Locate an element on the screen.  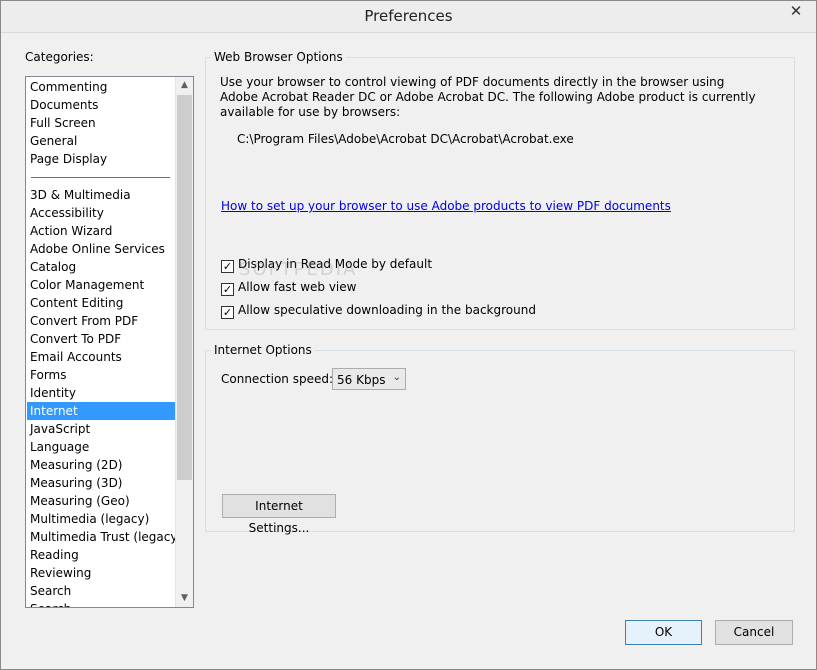
category-item: Multimedia Trust (legacy) is located at coordinates (104, 537).